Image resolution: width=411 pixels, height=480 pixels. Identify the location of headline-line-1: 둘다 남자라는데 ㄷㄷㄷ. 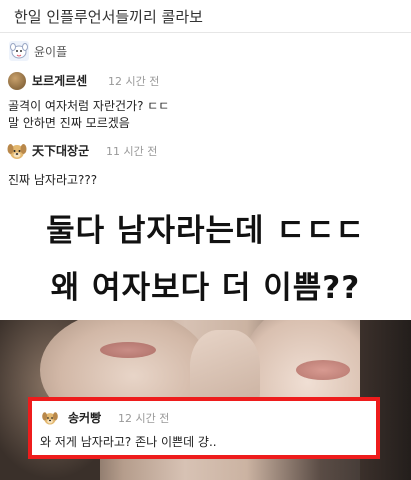
(205, 231).